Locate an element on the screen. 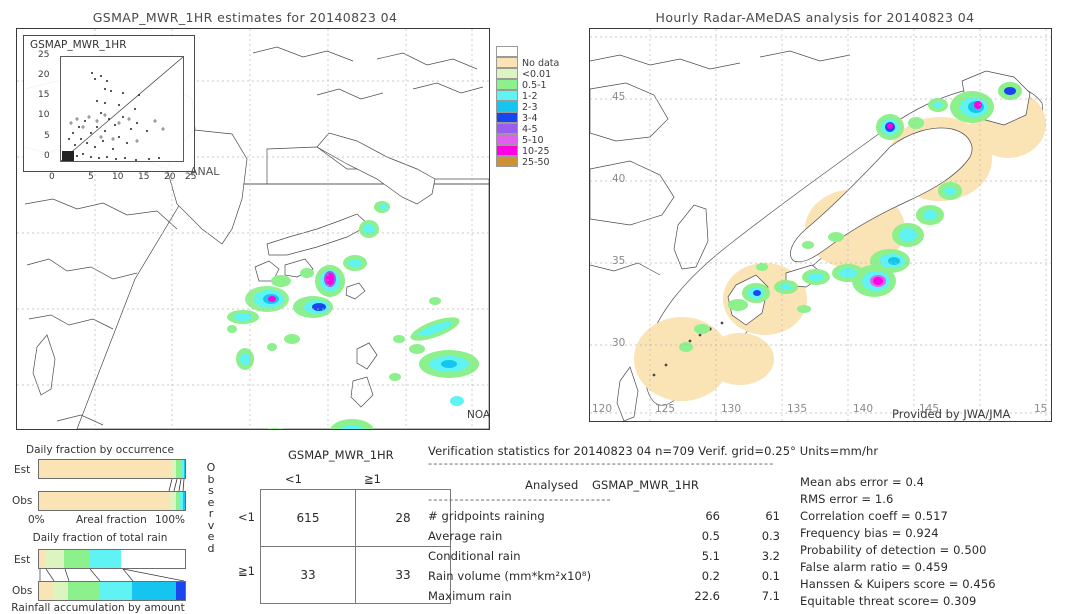 This screenshot has height=614, width=1080. stats-row-label-1: Average rain is located at coordinates (465, 536).